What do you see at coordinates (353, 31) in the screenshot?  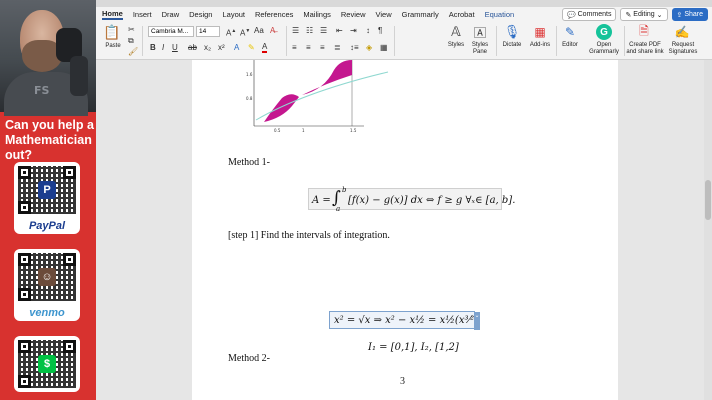 I see `increase-indent-icon: ⇥` at bounding box center [353, 31].